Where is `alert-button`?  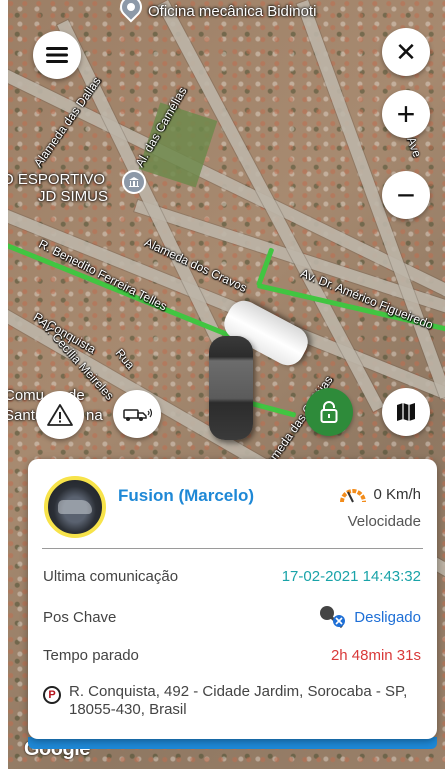 alert-button is located at coordinates (60, 415).